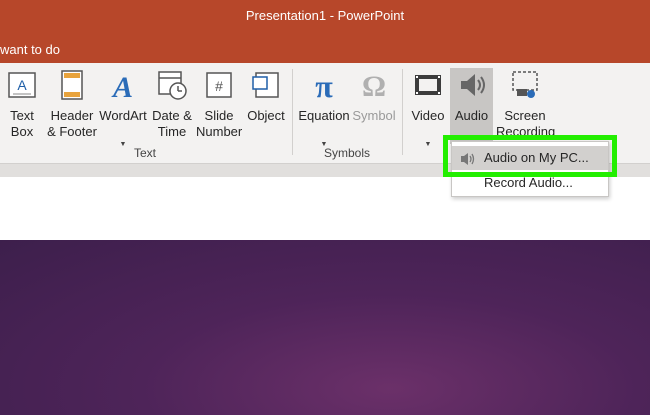  I want to click on header-footer-icon, so click(72, 85).